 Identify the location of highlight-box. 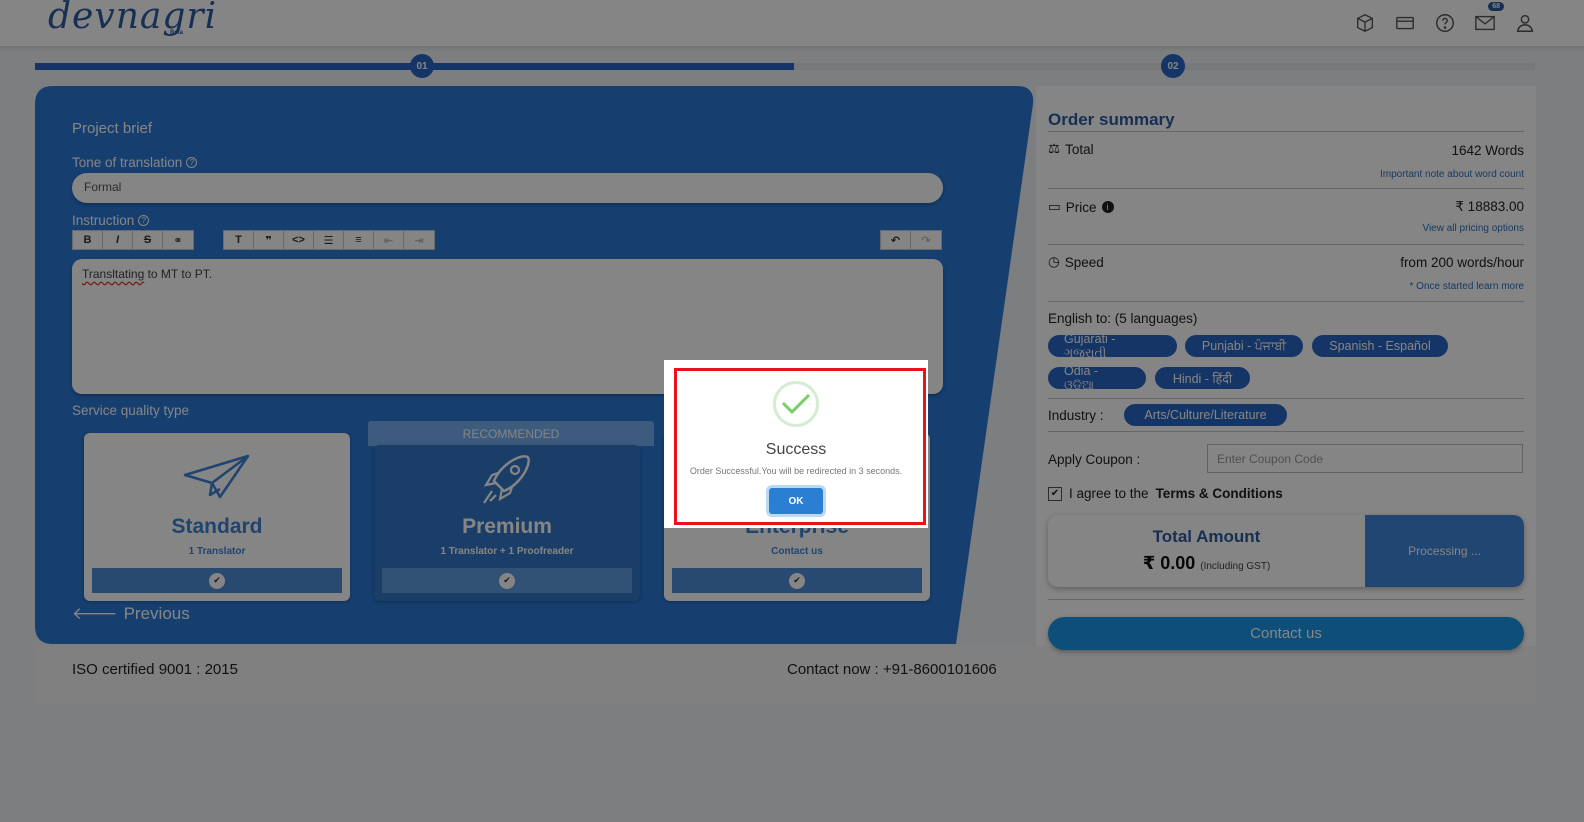
(800, 446).